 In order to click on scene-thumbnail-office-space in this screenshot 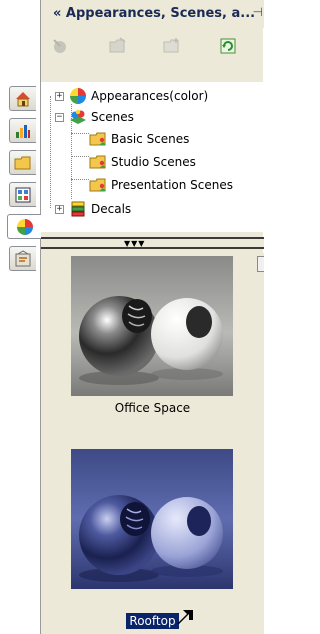, I will do `click(152, 326)`.